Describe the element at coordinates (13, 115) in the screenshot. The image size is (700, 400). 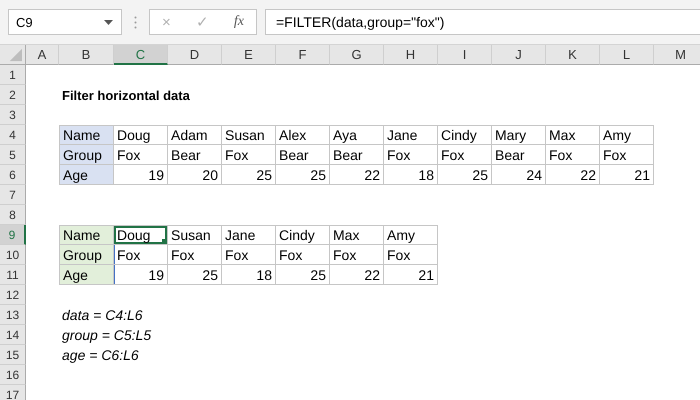
I see `row-header: 3` at that location.